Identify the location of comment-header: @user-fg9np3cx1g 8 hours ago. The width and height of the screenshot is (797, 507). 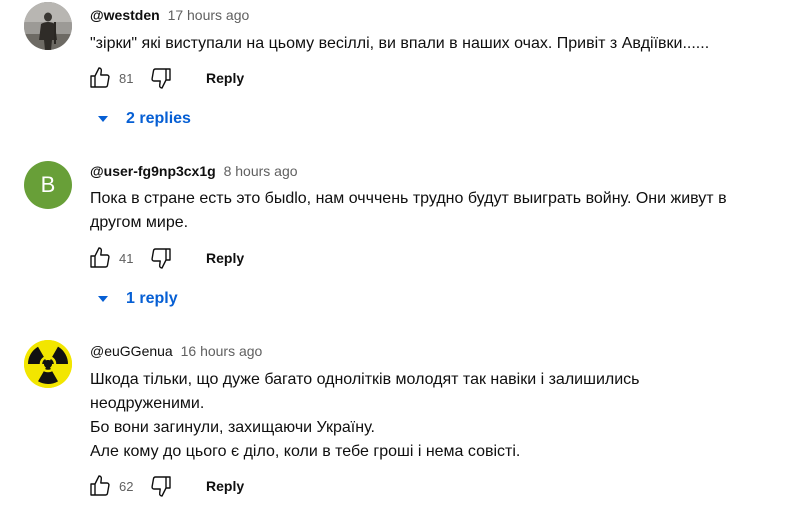
(194, 171).